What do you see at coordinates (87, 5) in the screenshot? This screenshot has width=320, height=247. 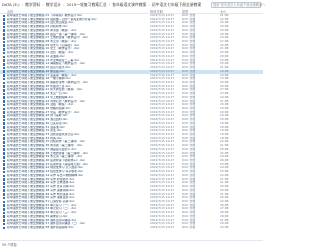 I see `breadcrumb-item: 2019一轮复习教案汇总` at bounding box center [87, 5].